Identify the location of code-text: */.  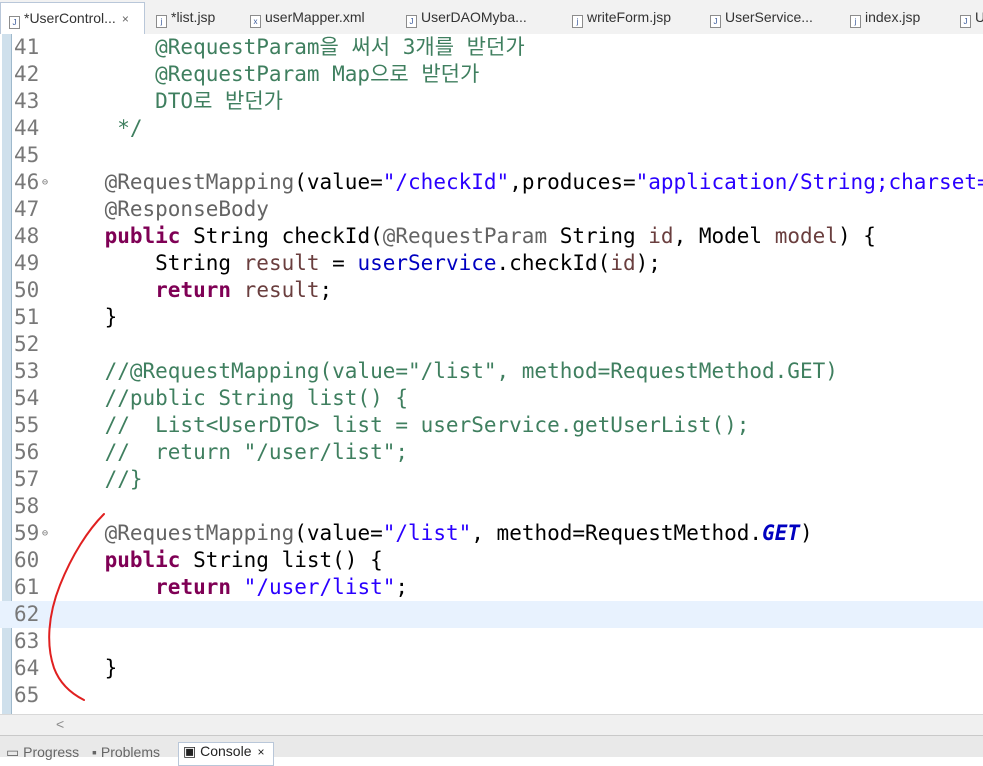
(98, 128).